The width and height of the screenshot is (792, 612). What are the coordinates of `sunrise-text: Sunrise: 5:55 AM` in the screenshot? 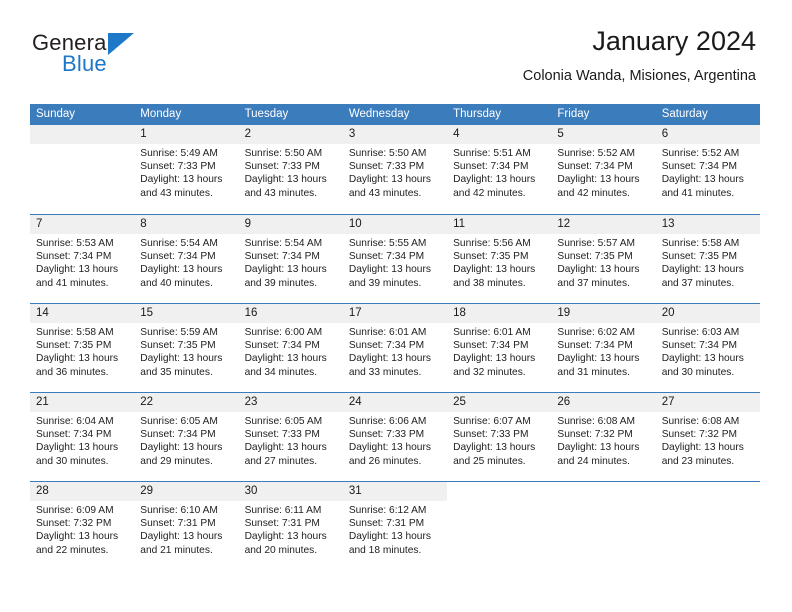 It's located at (387, 243).